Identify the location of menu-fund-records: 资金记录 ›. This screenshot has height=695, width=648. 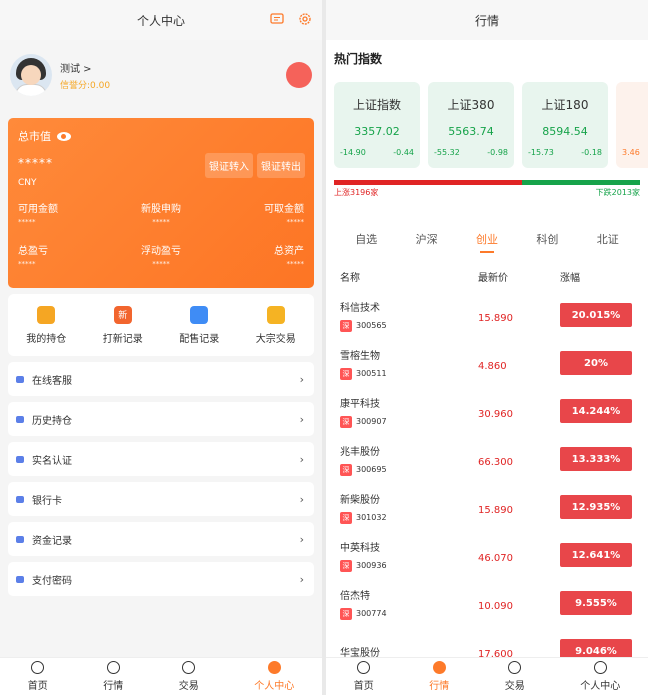
(161, 539).